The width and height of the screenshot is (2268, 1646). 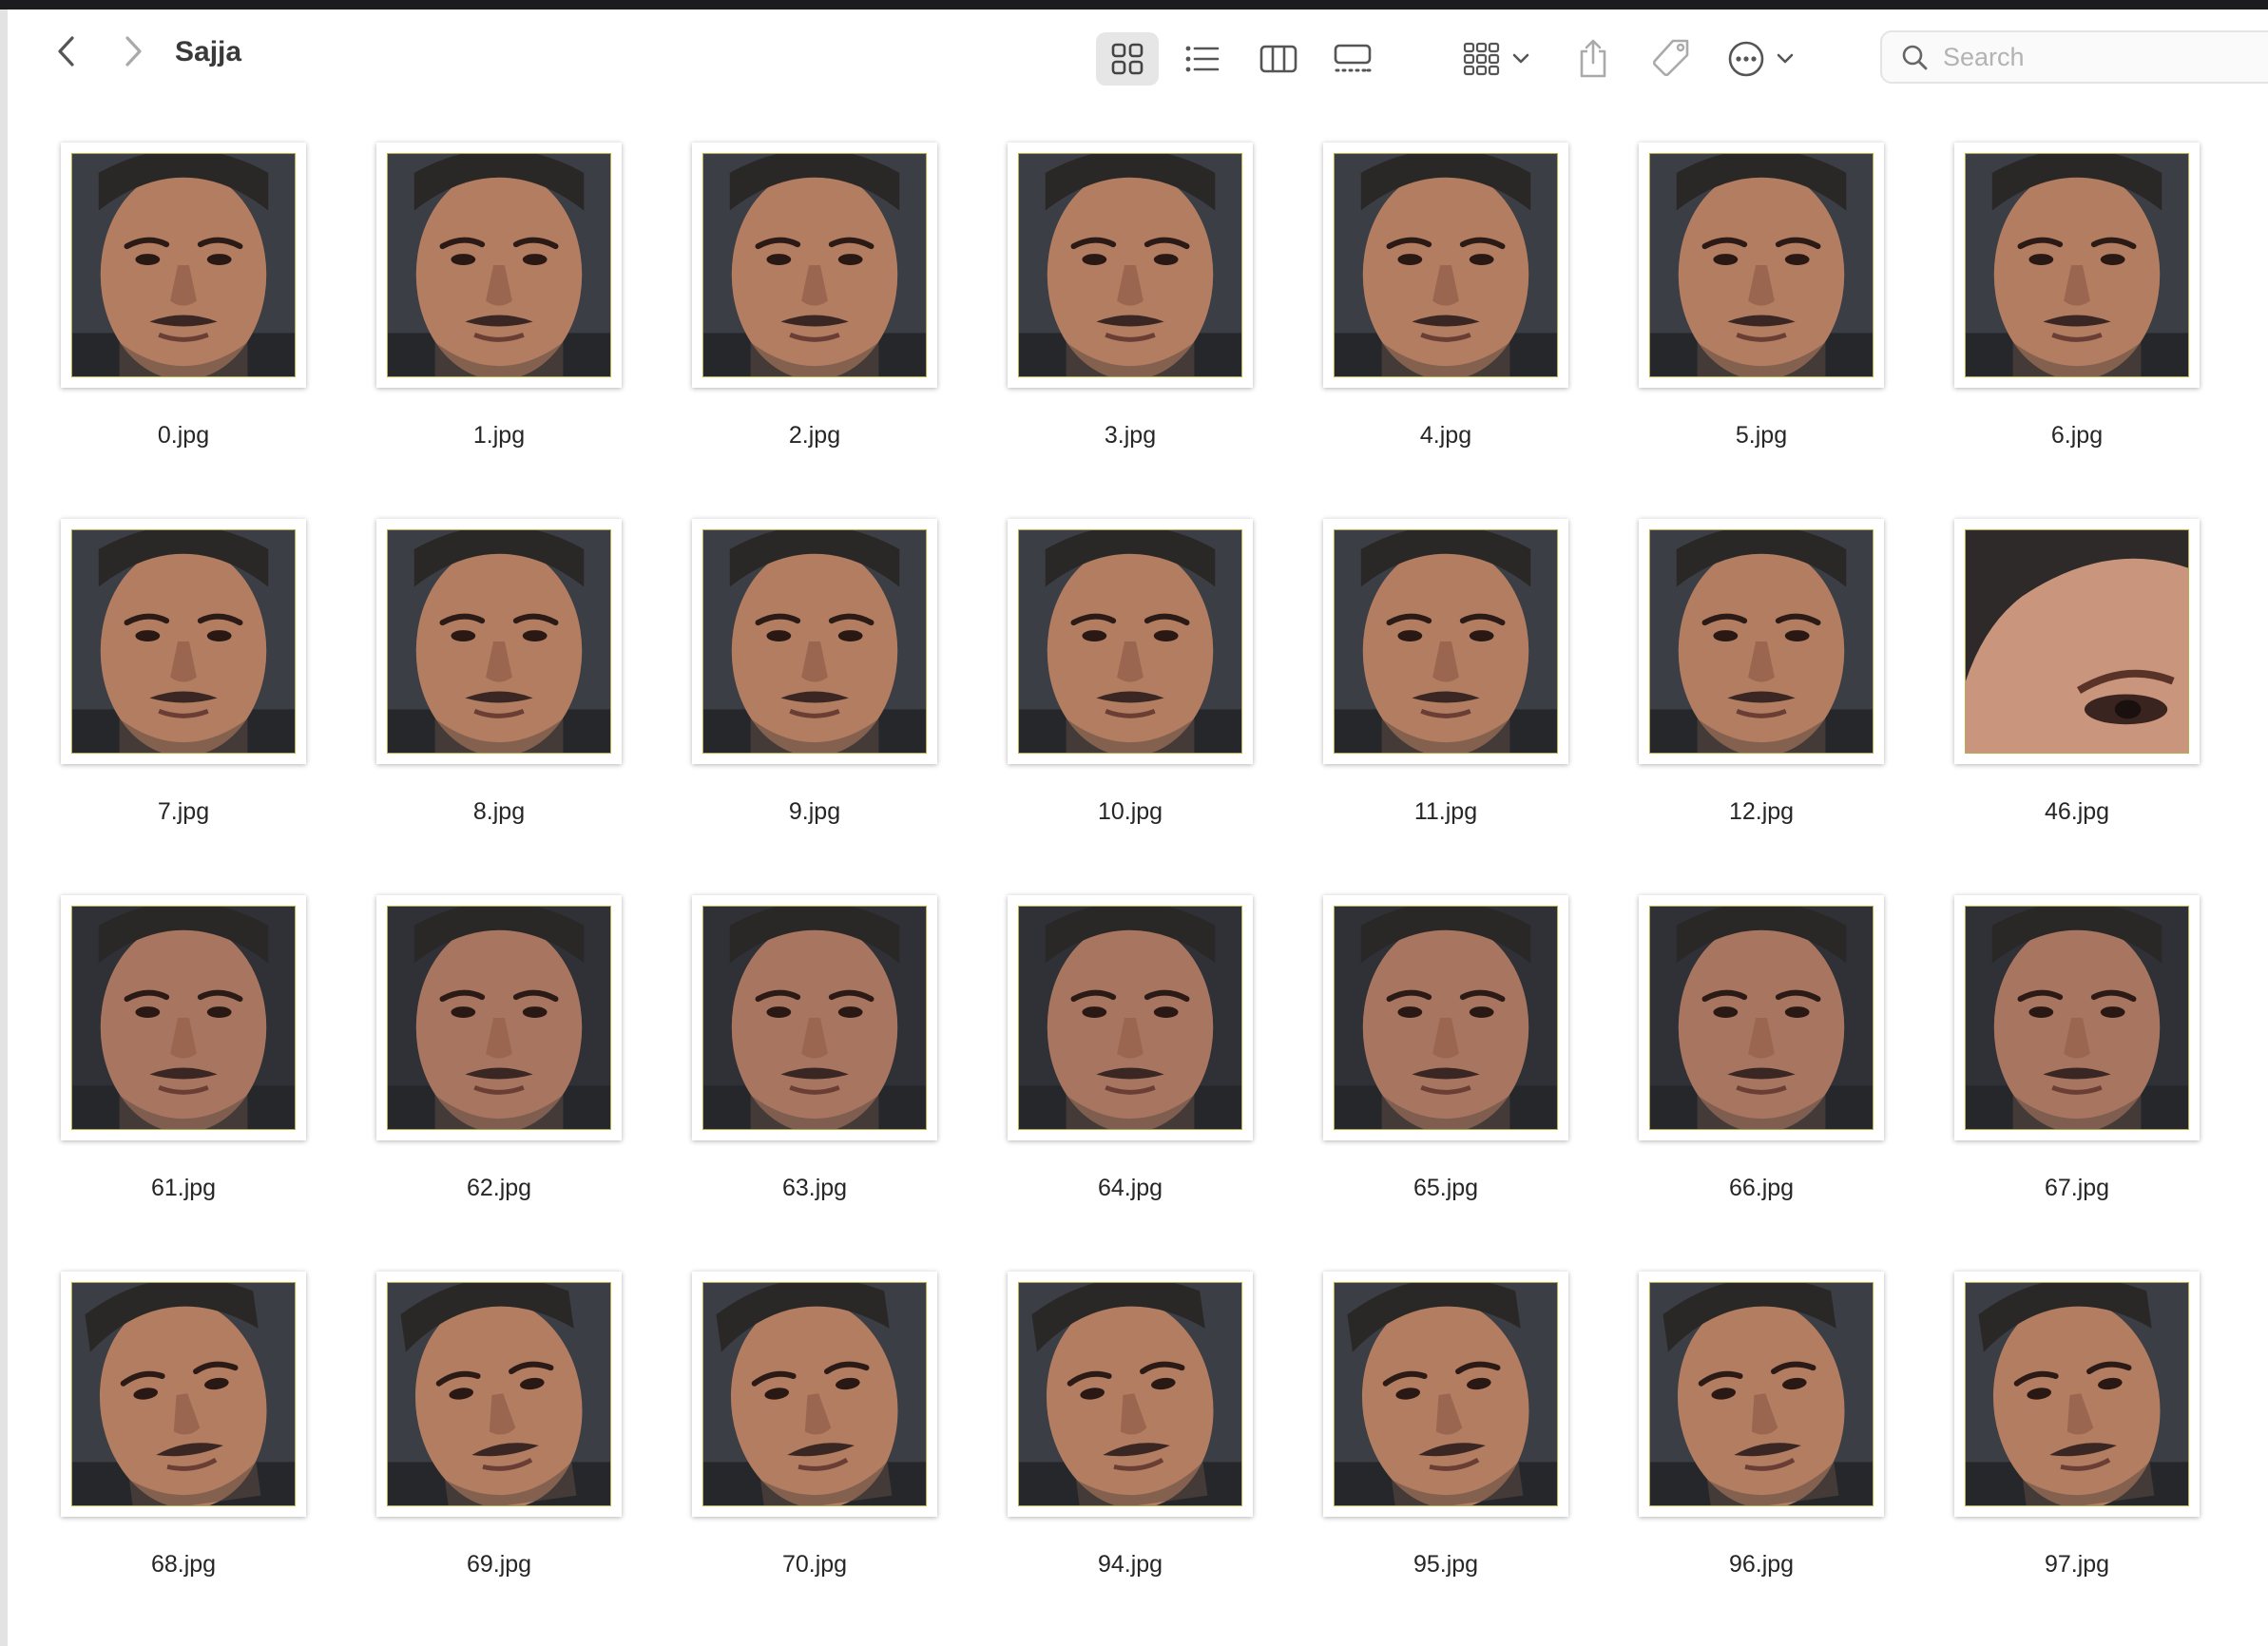 I want to click on file-item: 96.jpg, so click(x=1741, y=1353).